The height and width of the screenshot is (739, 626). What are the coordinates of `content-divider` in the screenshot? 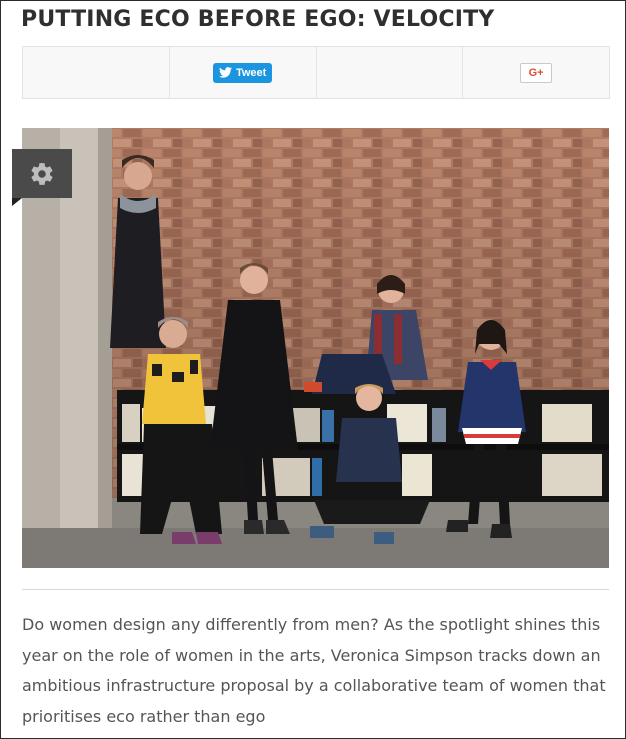 It's located at (315, 589).